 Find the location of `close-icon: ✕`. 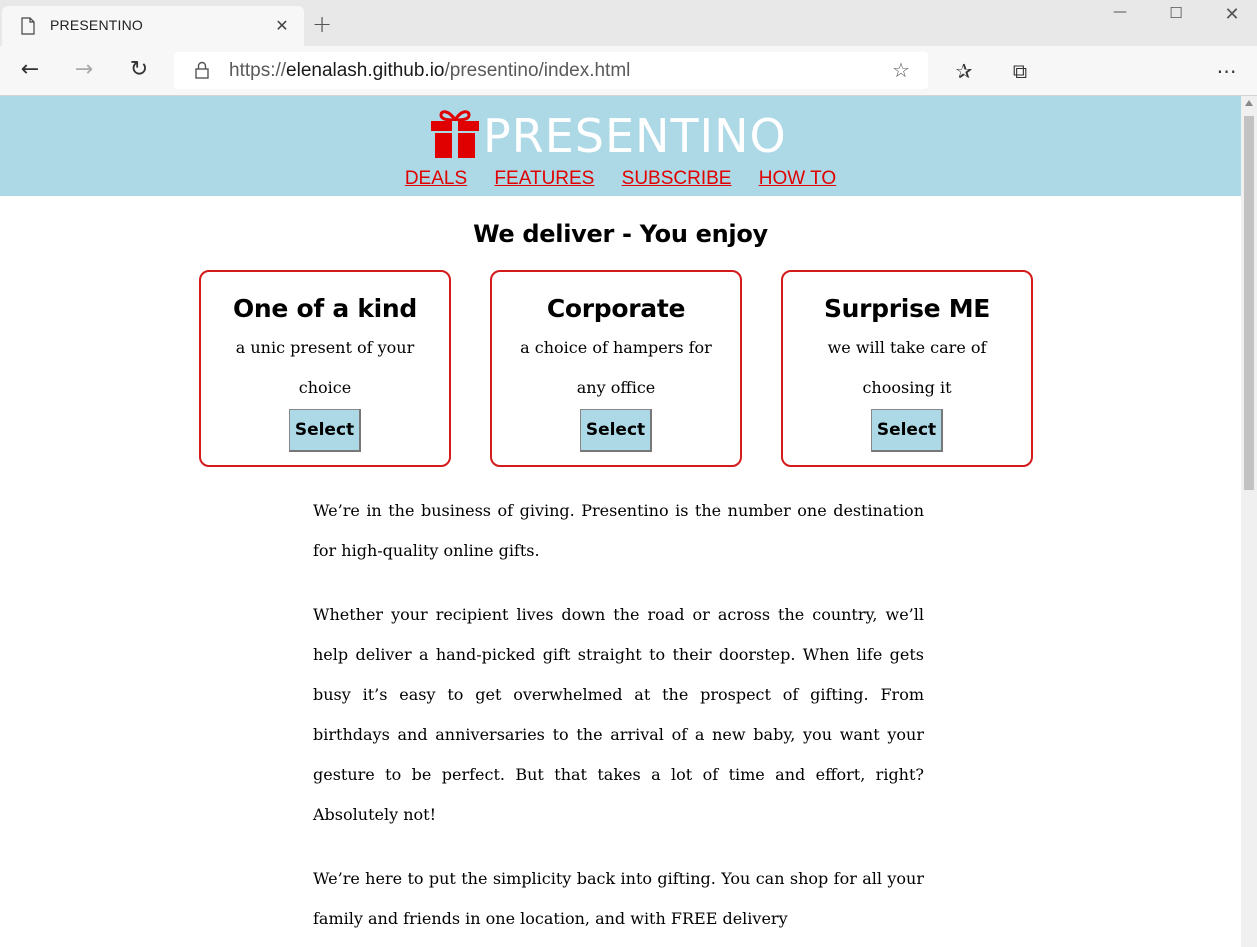

close-icon: ✕ is located at coordinates (282, 26).